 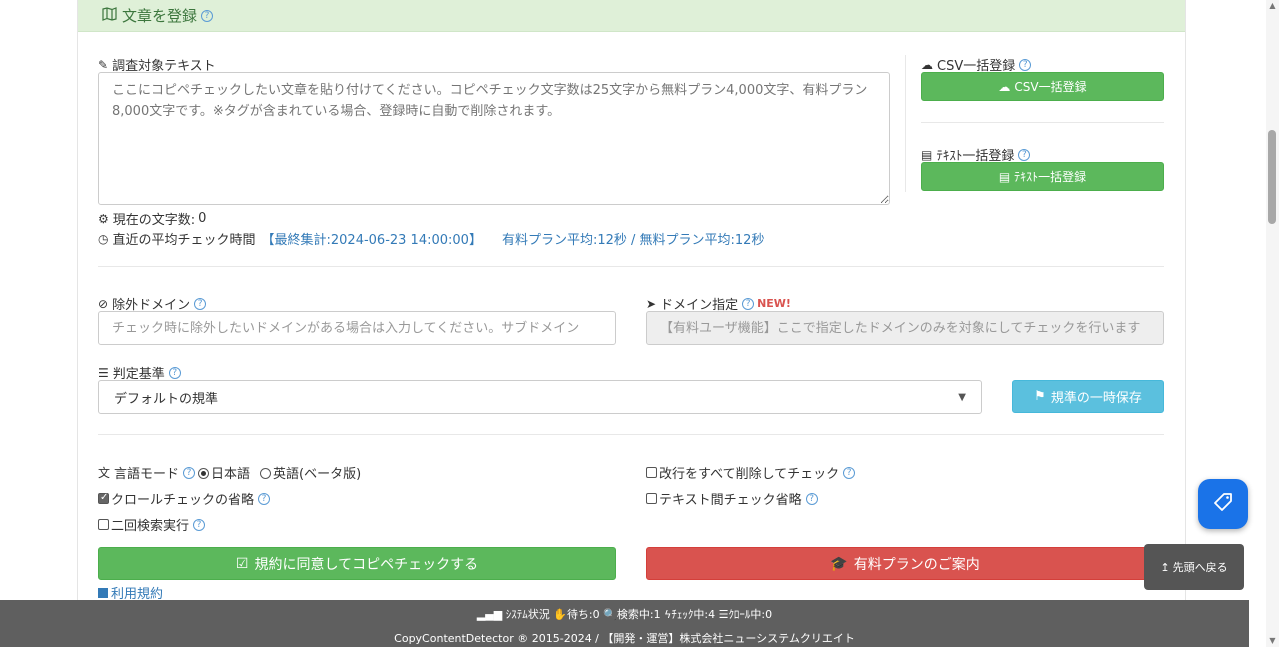 What do you see at coordinates (366, 564) in the screenshot?
I see `agree-check-label: 規約に同意してコピペチェックする` at bounding box center [366, 564].